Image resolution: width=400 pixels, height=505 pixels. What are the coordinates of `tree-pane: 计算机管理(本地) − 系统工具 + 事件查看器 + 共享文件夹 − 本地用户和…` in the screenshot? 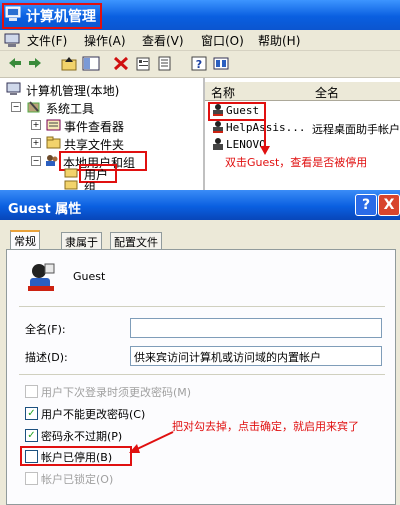 It's located at (102, 136).